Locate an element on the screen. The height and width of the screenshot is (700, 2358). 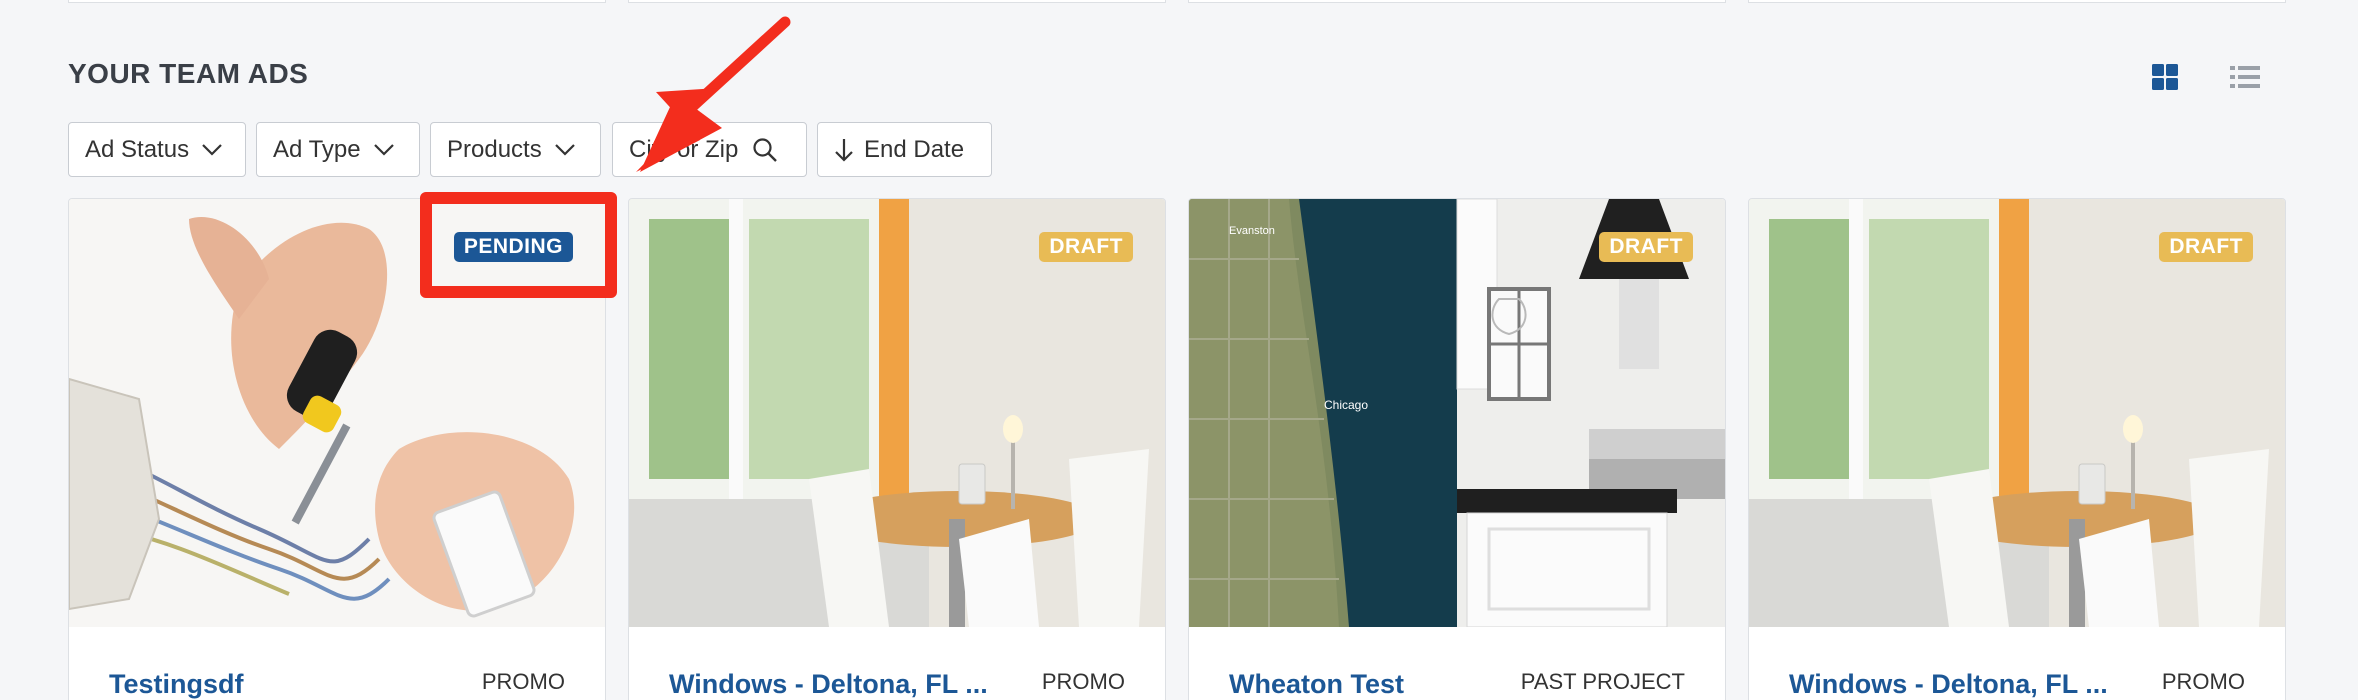
arrow-down-icon is located at coordinates (844, 150).